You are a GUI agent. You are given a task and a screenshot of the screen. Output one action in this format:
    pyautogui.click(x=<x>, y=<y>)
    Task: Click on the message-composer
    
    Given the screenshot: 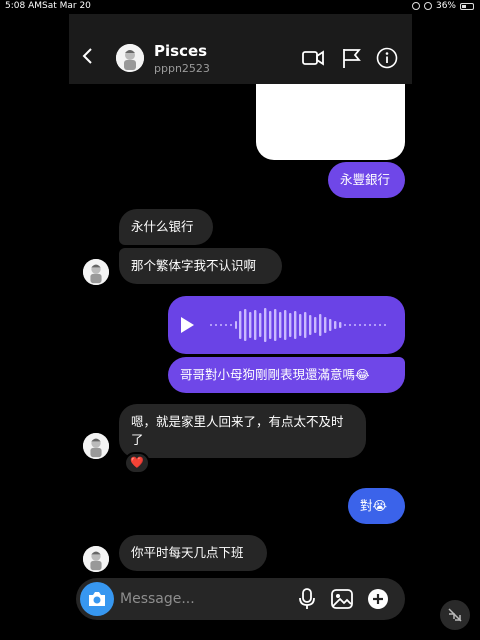 What is the action you would take?
    pyautogui.click(x=240, y=599)
    